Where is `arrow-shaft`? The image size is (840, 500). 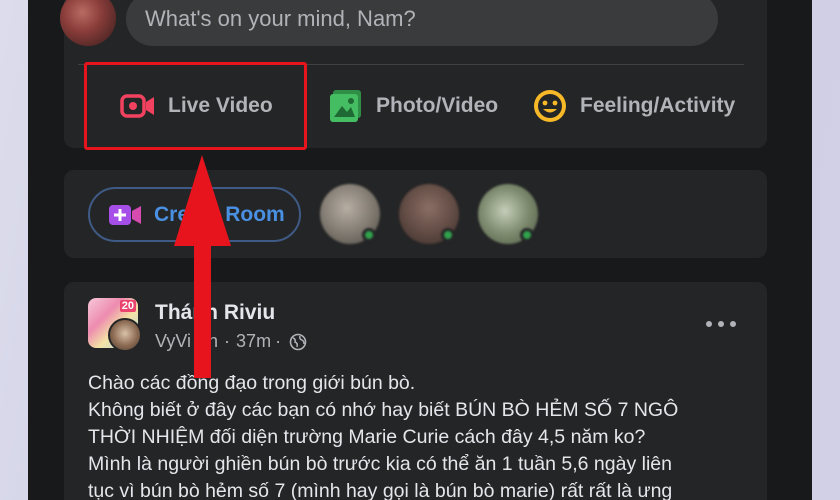
arrow-shaft is located at coordinates (202, 303).